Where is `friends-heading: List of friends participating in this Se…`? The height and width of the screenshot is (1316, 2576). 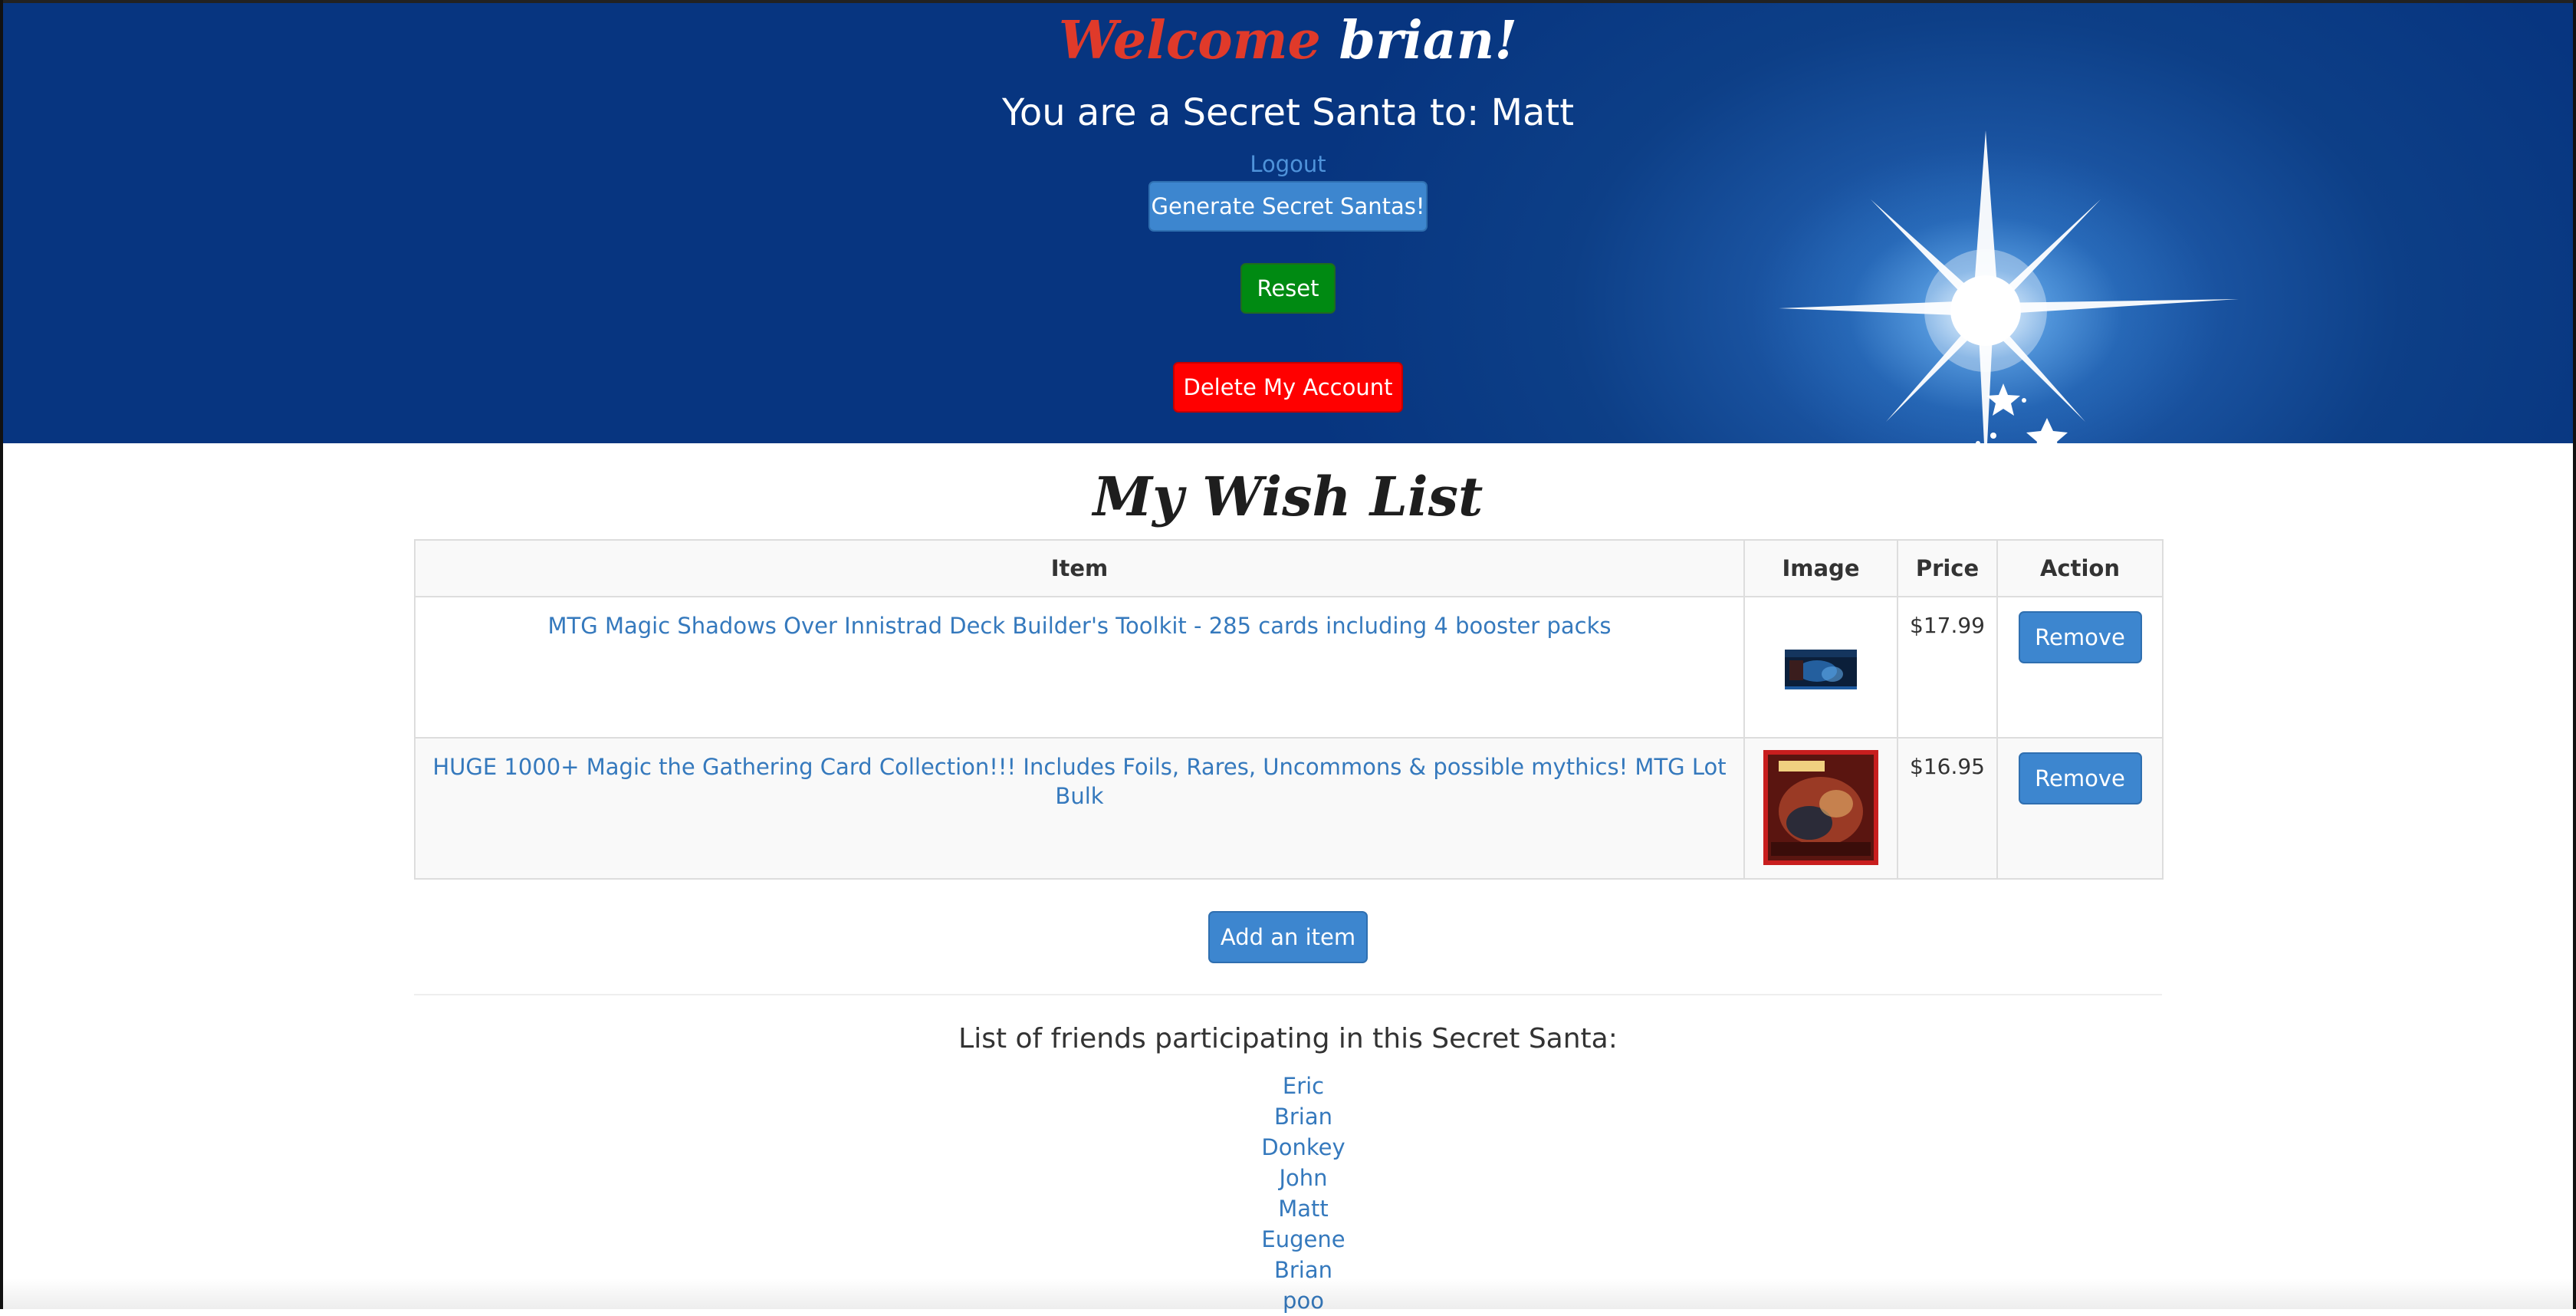
friends-heading: List of friends participating in this Se… is located at coordinates (1288, 1038).